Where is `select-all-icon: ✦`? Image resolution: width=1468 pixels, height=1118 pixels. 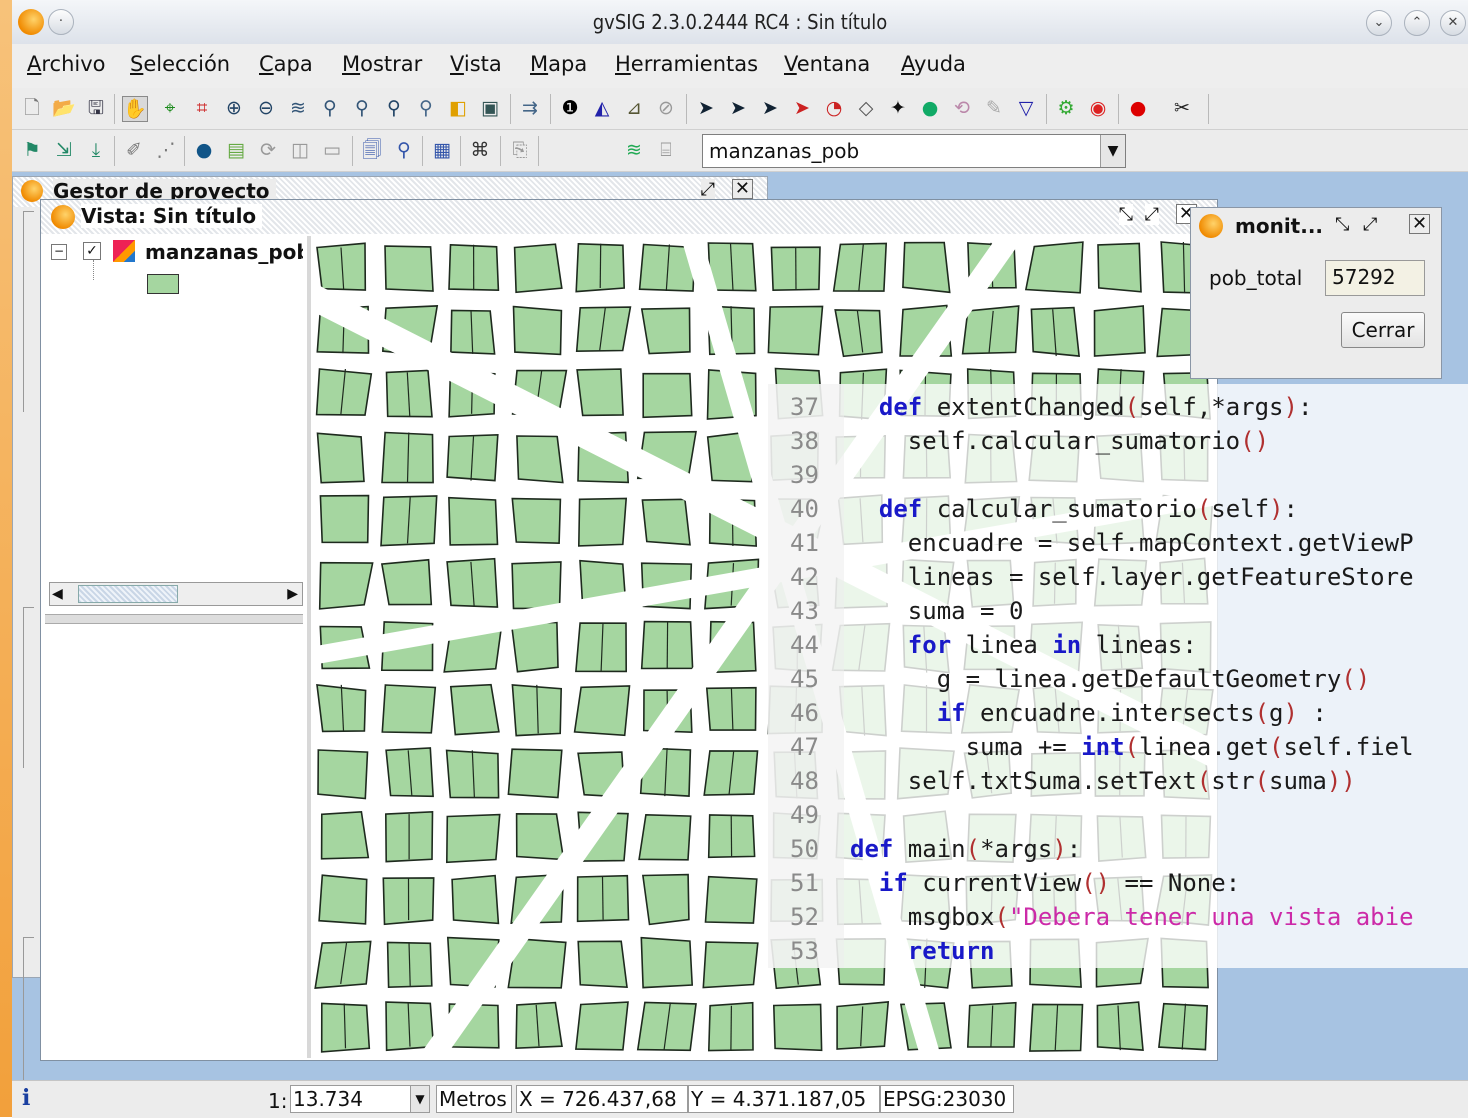 select-all-icon: ✦ is located at coordinates (898, 108).